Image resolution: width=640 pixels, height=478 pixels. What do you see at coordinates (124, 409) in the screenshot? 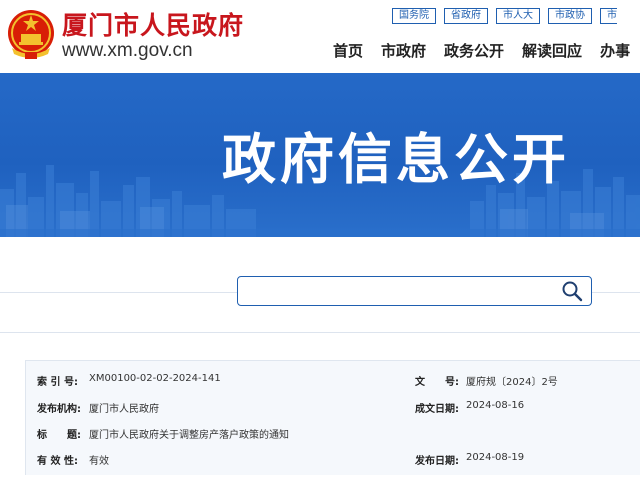
I see `publishing-agency-value: 厦门市人民政府` at bounding box center [124, 409].